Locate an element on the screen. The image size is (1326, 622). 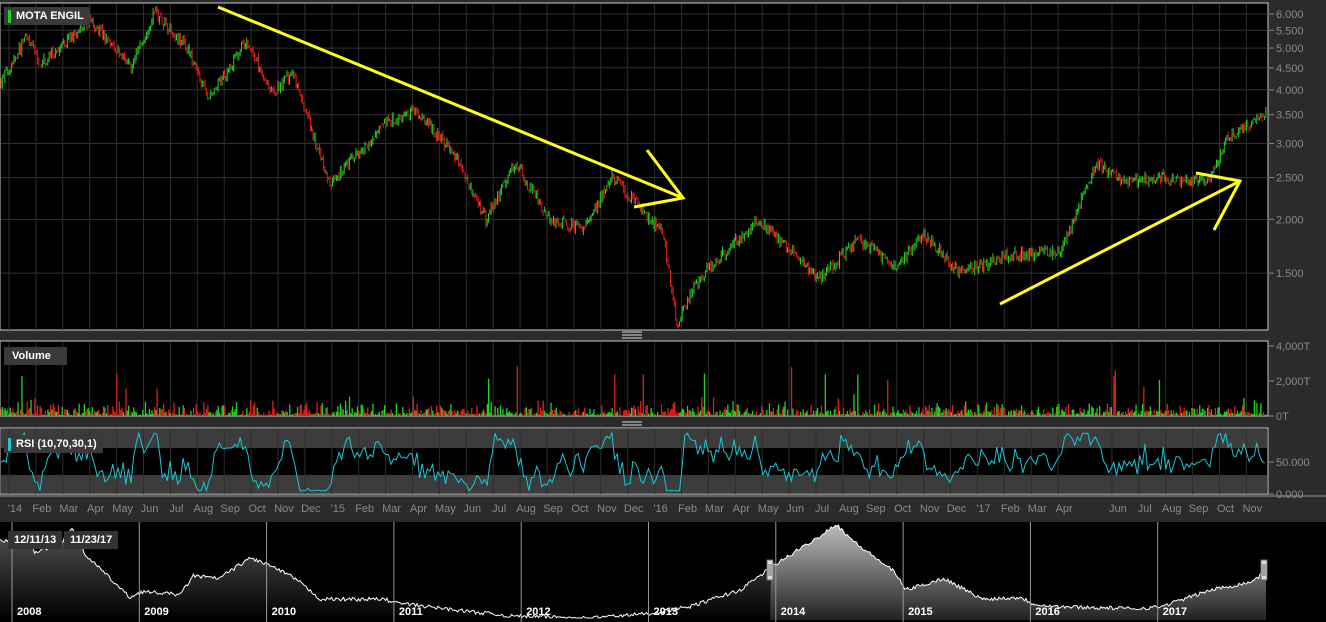
navigator-year-label: 2016 is located at coordinates (1047, 612).